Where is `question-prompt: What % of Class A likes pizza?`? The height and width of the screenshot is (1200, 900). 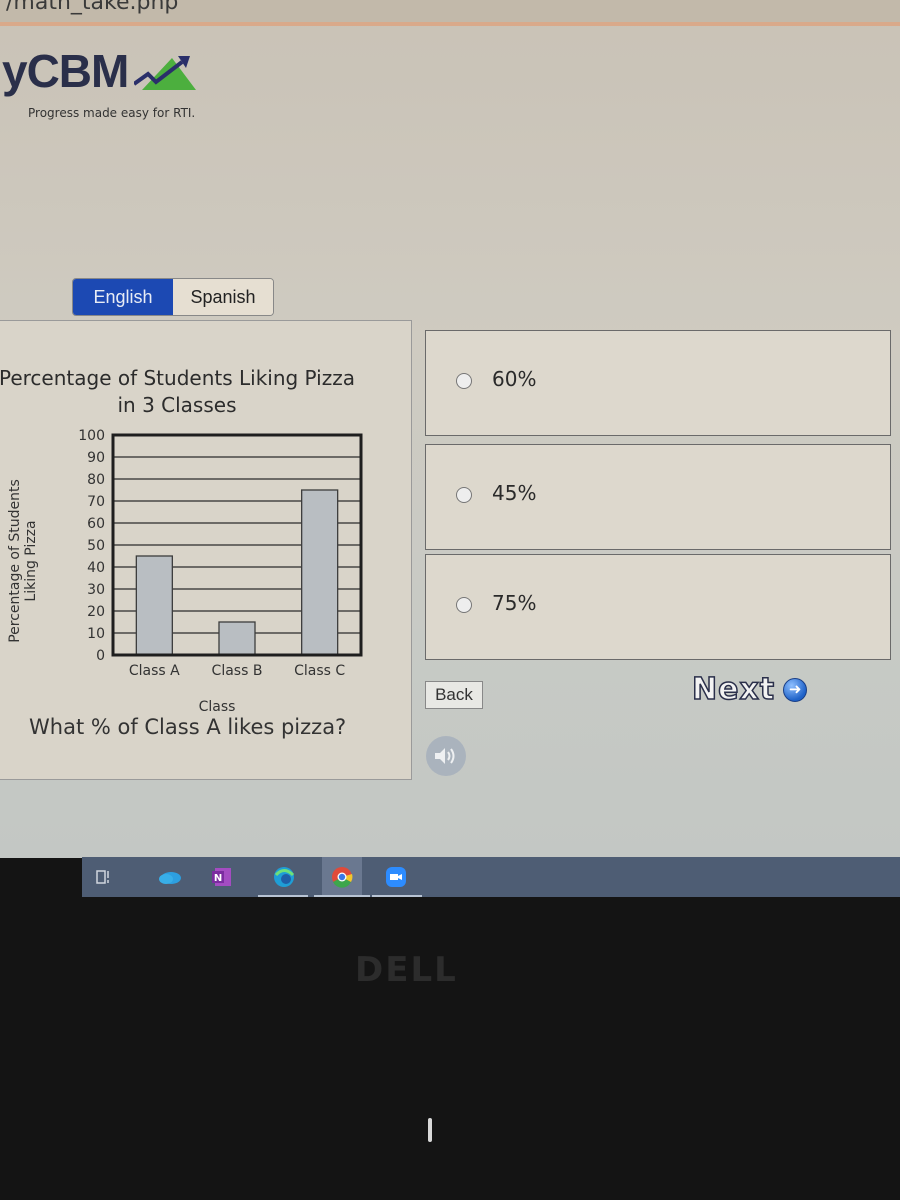 question-prompt: What % of Class A likes pizza? is located at coordinates (188, 727).